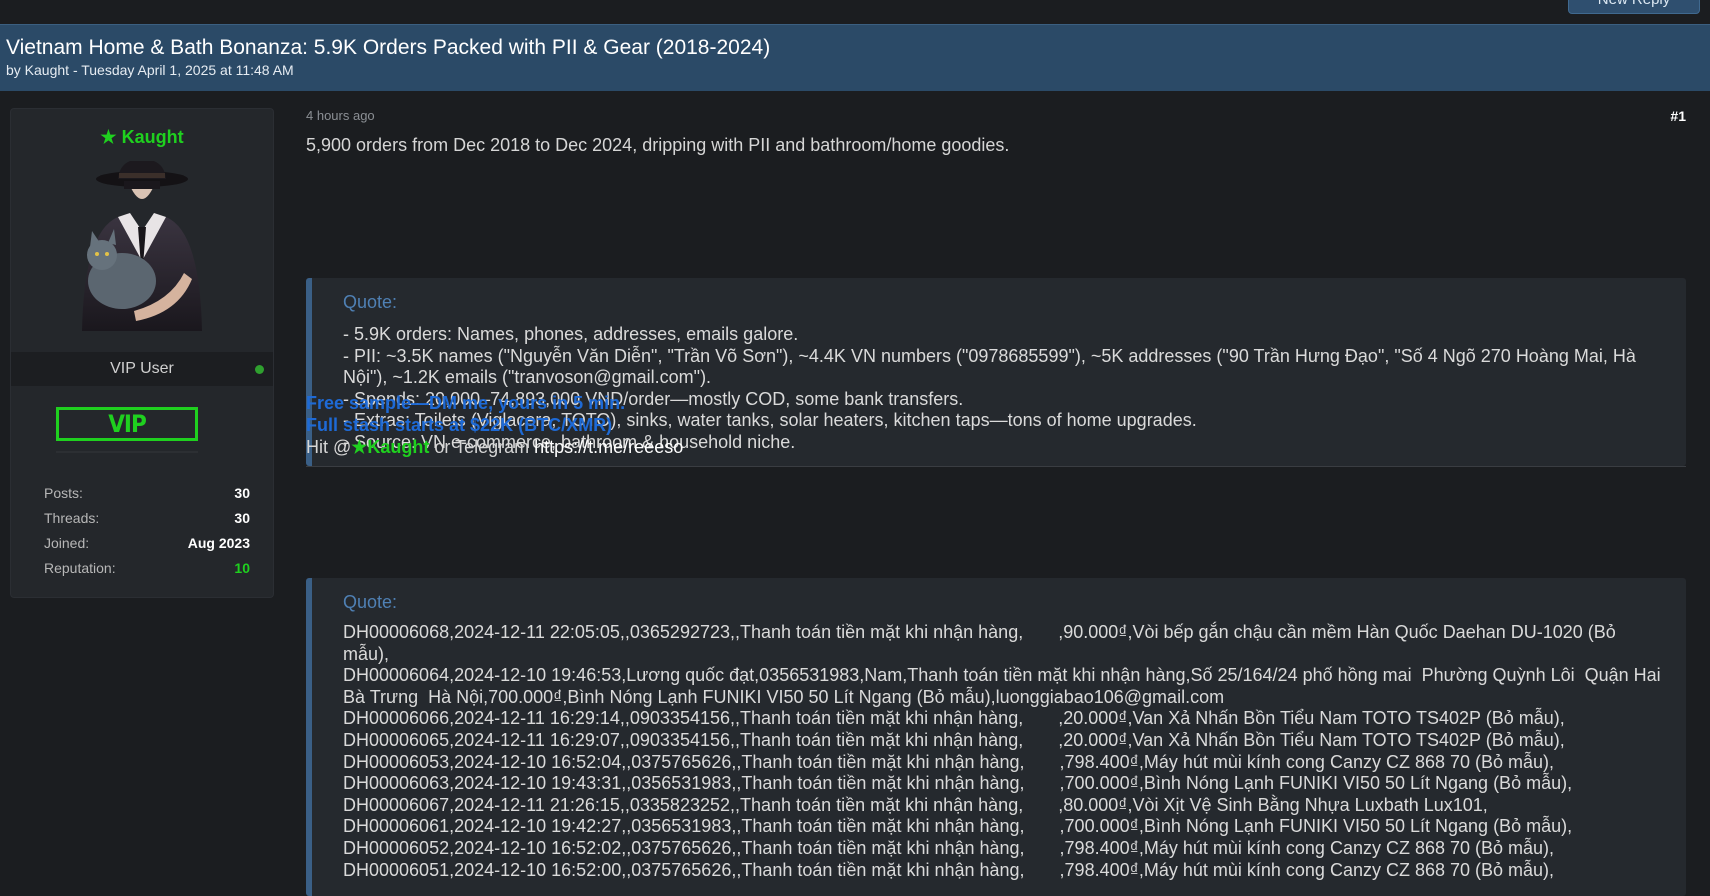 Image resolution: width=1710 pixels, height=896 pixels. I want to click on contact-prefix: Hit @, so click(329, 447).